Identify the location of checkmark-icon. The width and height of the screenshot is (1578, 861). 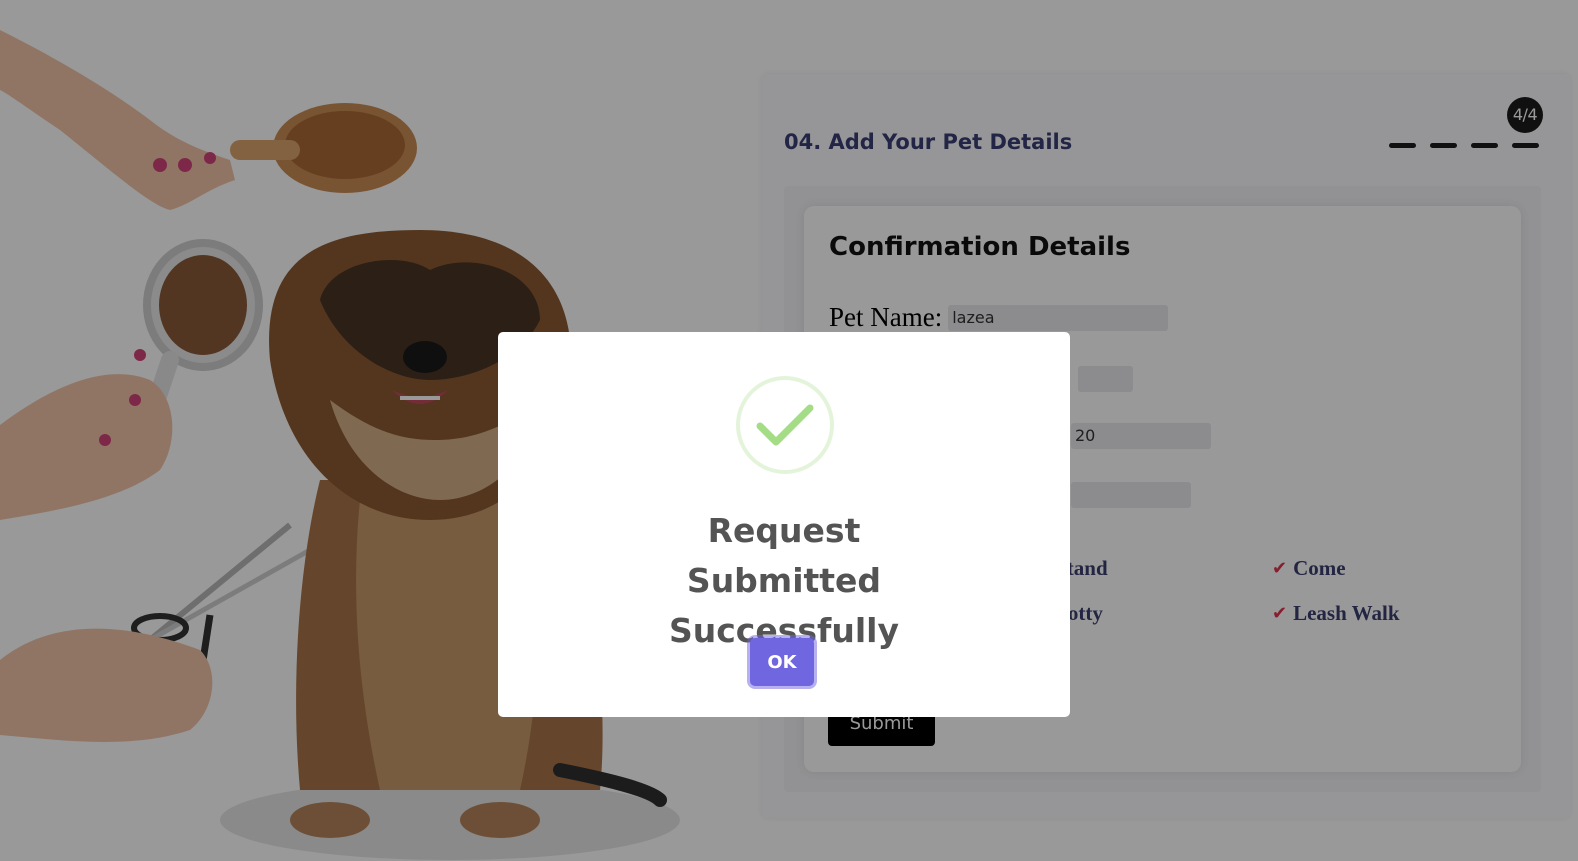
(785, 425).